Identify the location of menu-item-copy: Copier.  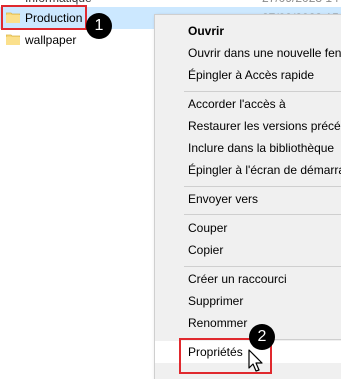
(248, 250).